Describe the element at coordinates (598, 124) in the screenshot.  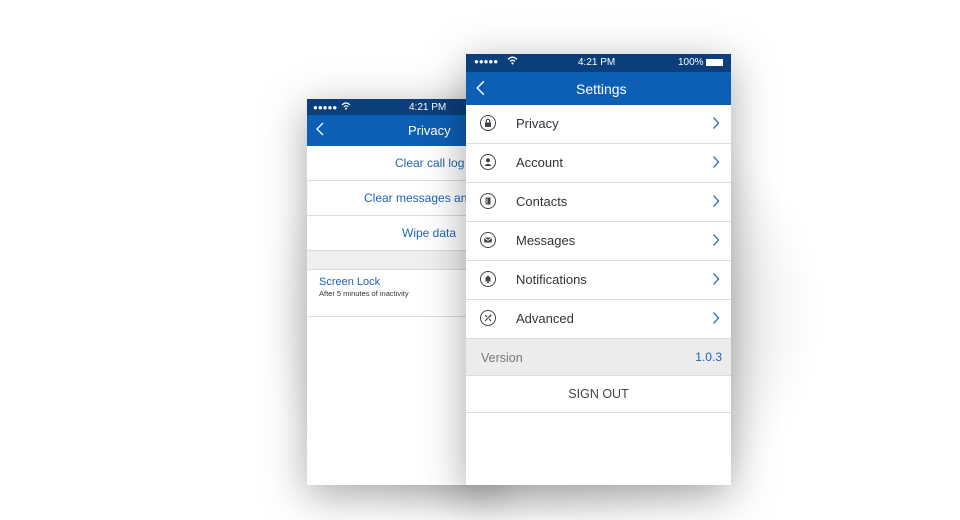
I see `menu-item-privacy: Privacy` at that location.